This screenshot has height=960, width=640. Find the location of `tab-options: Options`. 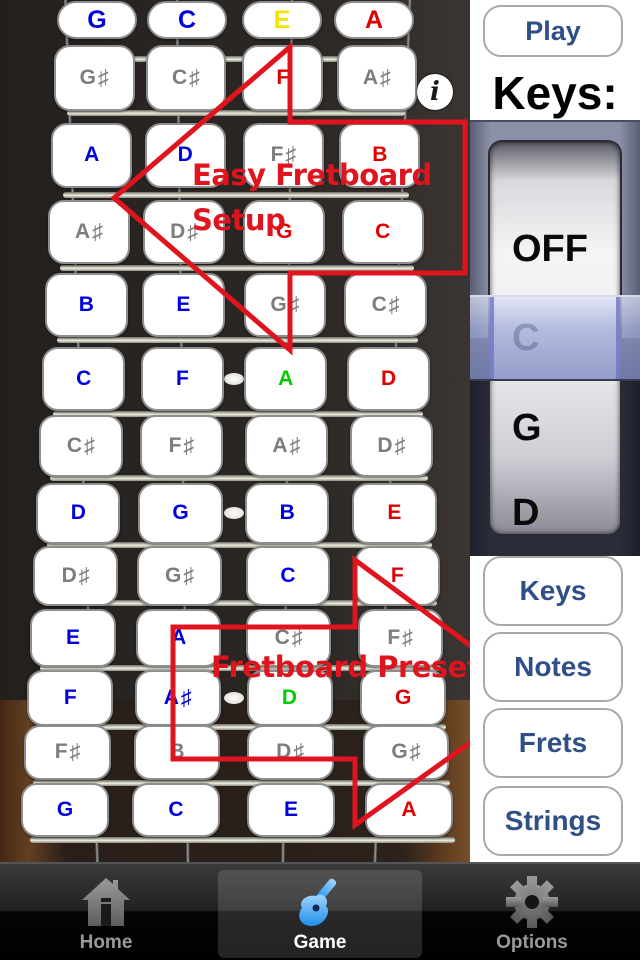

tab-options: Options is located at coordinates (532, 914).